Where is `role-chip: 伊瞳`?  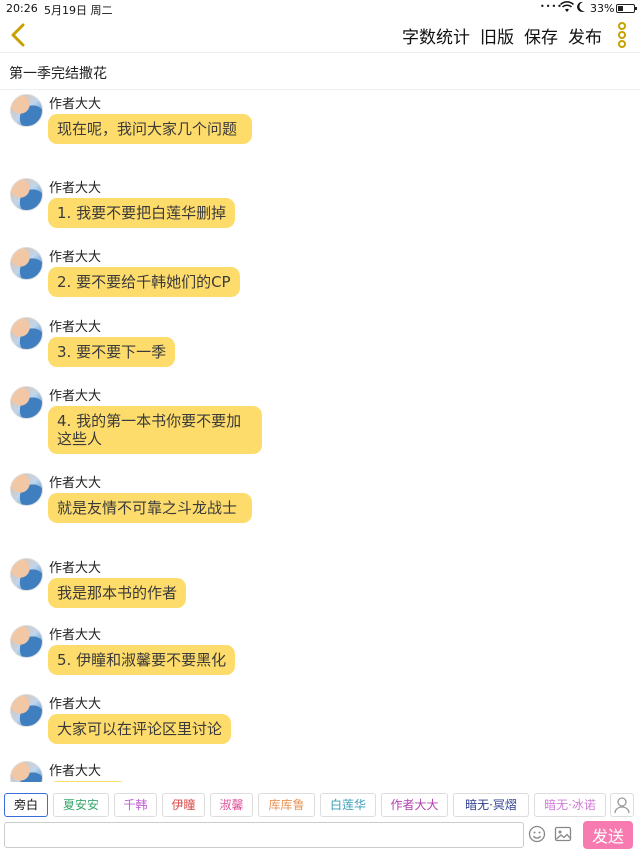 role-chip: 伊瞳 is located at coordinates (183, 805).